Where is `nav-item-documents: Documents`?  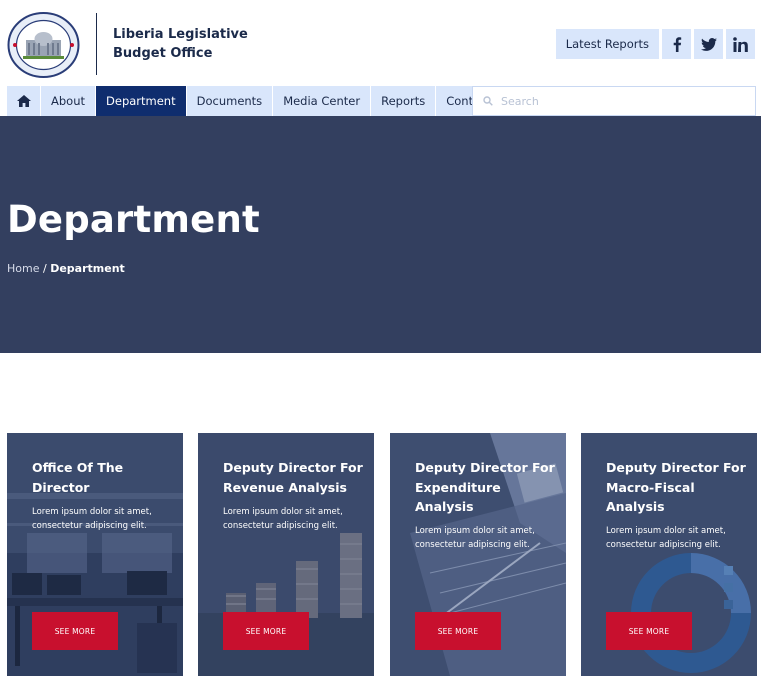 nav-item-documents: Documents is located at coordinates (230, 101).